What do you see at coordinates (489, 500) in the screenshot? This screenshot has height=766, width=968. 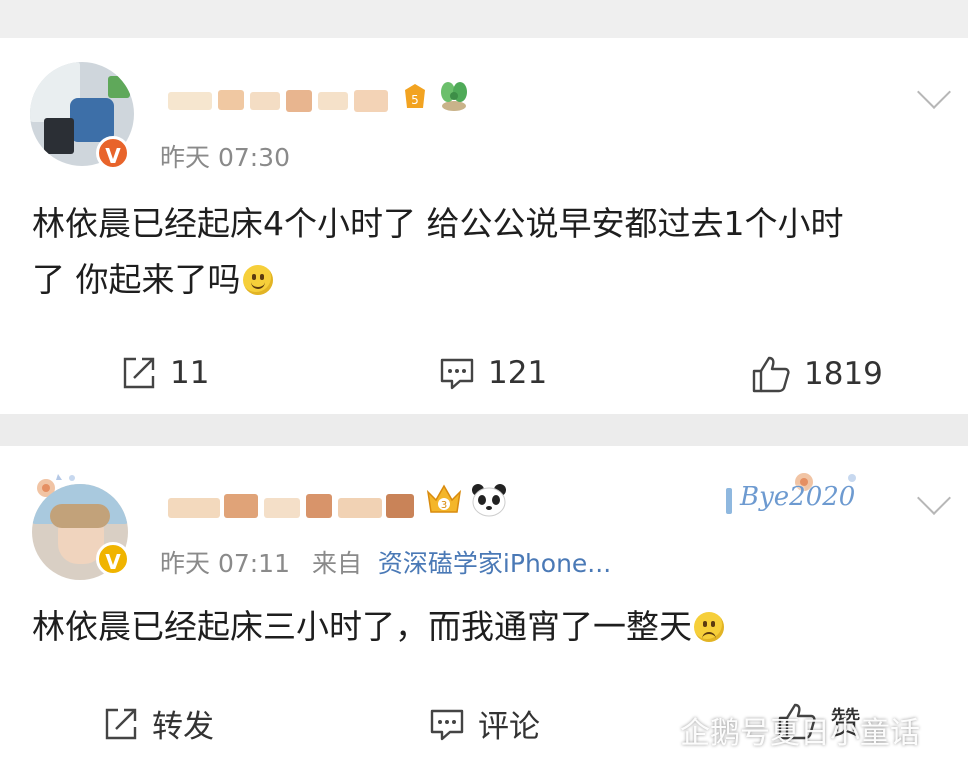 I see `panda-icon` at bounding box center [489, 500].